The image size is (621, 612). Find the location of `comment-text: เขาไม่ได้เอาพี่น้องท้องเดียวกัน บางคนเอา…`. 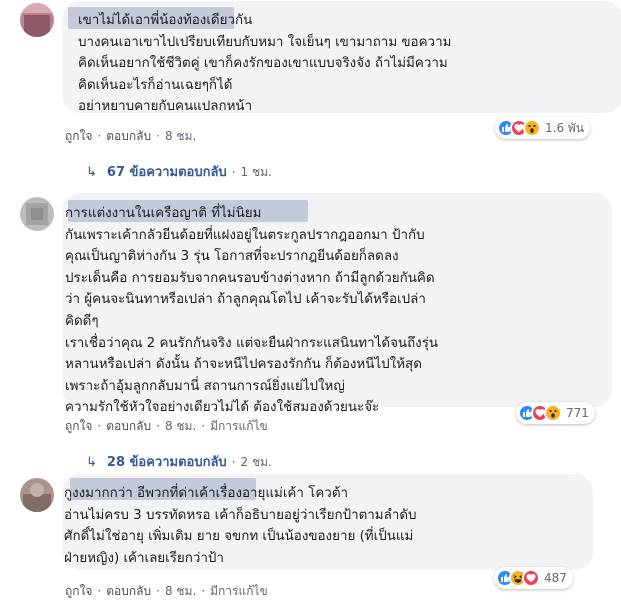

comment-text: เขาไม่ได้เอาพี่น้องท้องเดียวกัน บางคนเอา… is located at coordinates (265, 64).